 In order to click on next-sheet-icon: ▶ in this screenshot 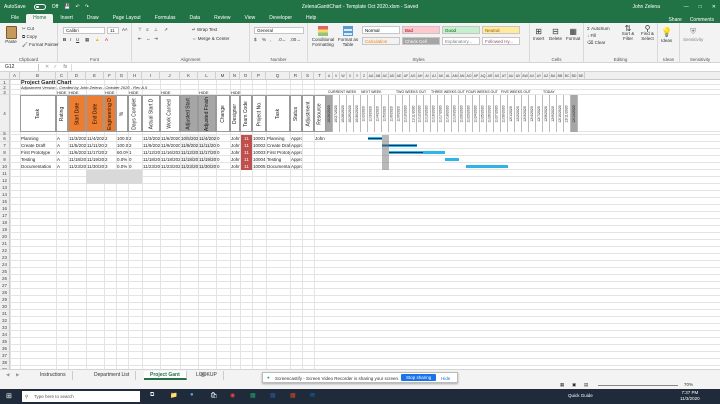, I will do `click(17, 375)`.